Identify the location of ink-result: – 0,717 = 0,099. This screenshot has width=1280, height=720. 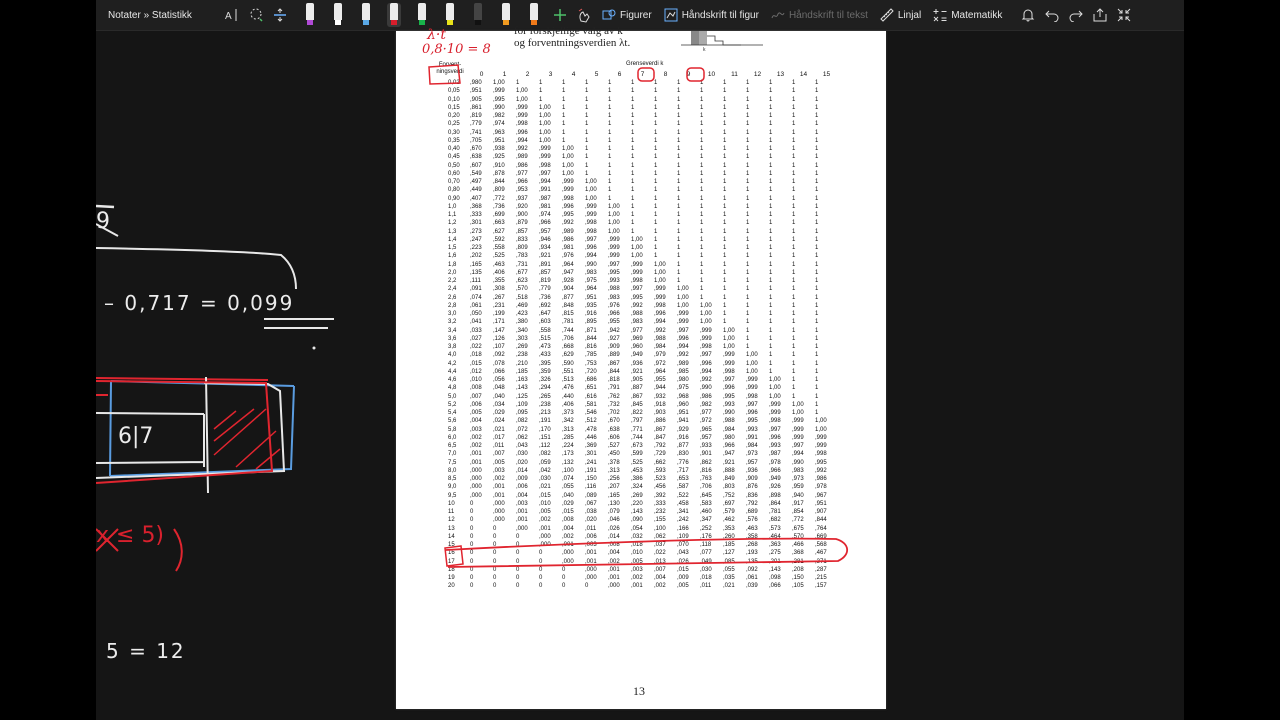
(199, 303).